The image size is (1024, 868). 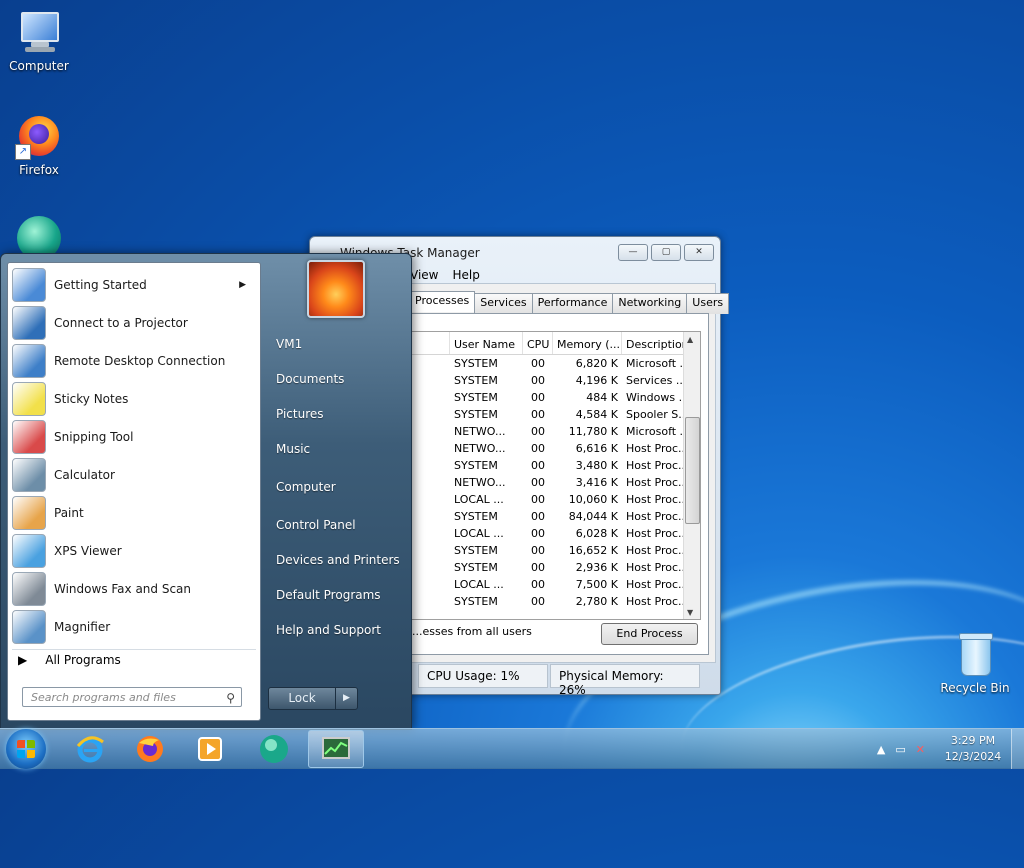 I want to click on start-menu-link-vm1: VM1, so click(x=289, y=344).